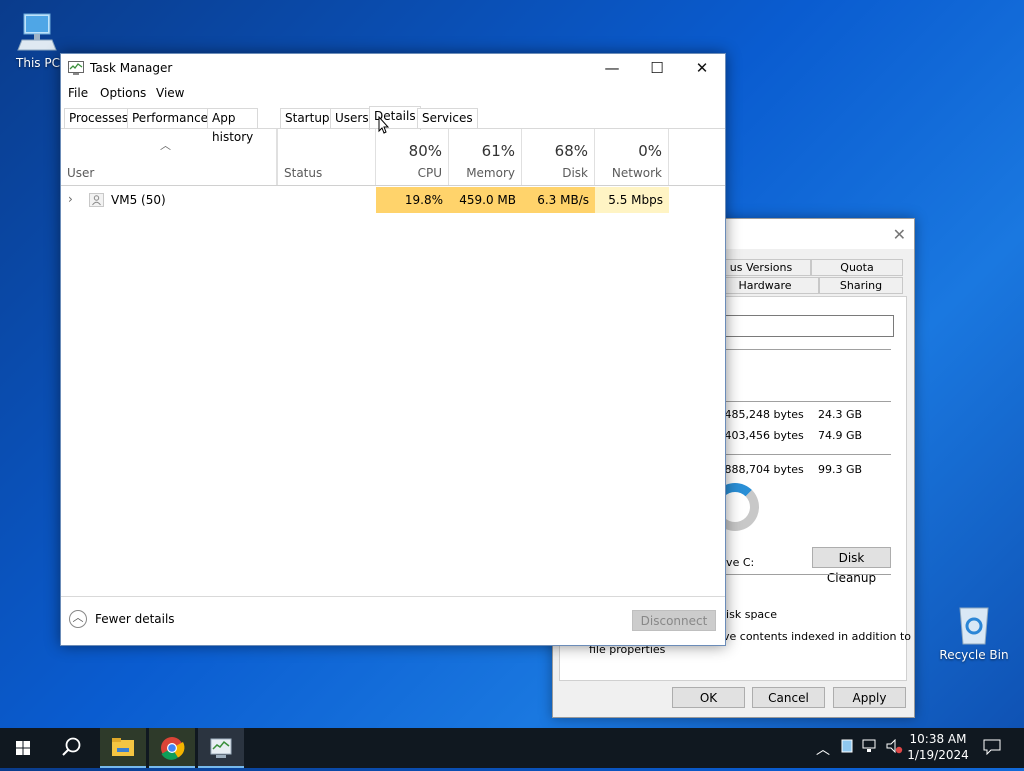 The width and height of the screenshot is (1024, 771). Describe the element at coordinates (871, 748) in the screenshot. I see `network-icon` at that location.